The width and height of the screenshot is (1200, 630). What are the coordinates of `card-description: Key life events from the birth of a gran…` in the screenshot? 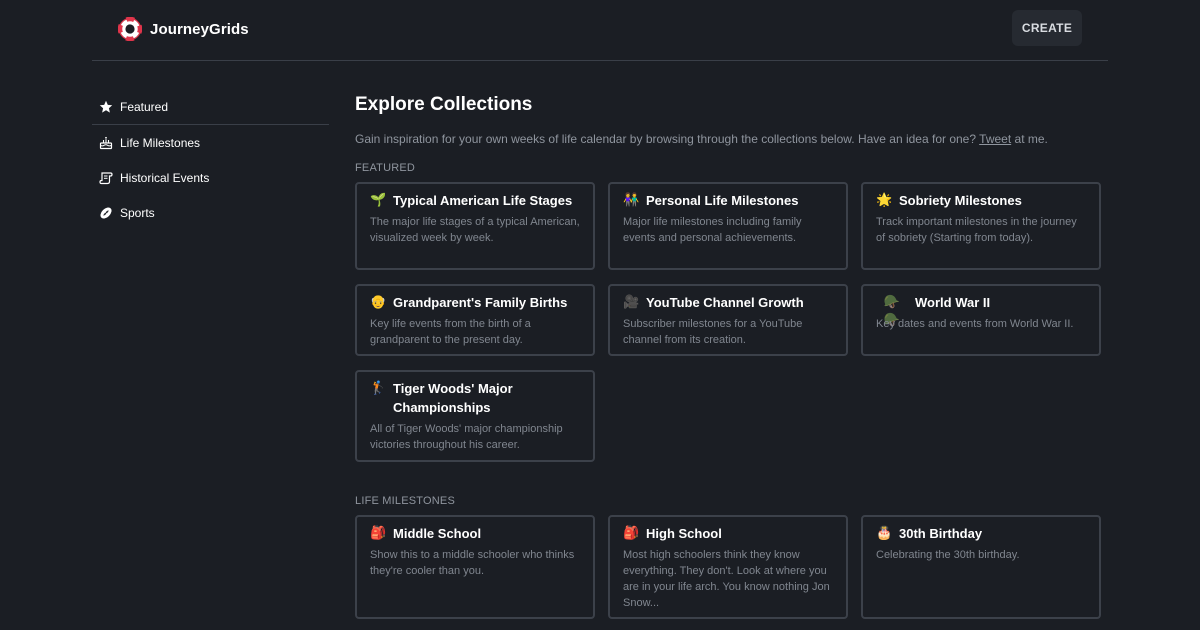 It's located at (450, 332).